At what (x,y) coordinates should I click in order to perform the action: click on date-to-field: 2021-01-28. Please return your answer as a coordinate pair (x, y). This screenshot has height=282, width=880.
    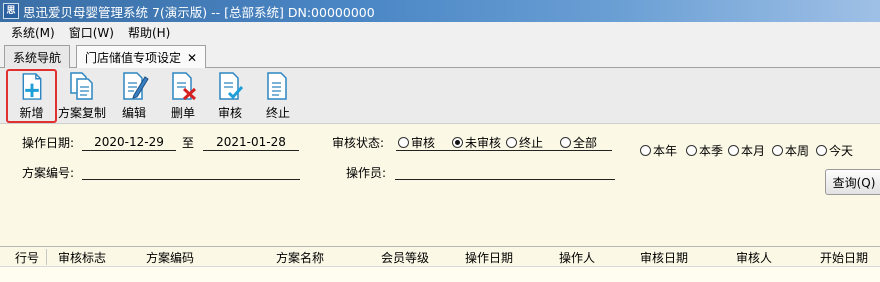
    Looking at the image, I should click on (251, 142).